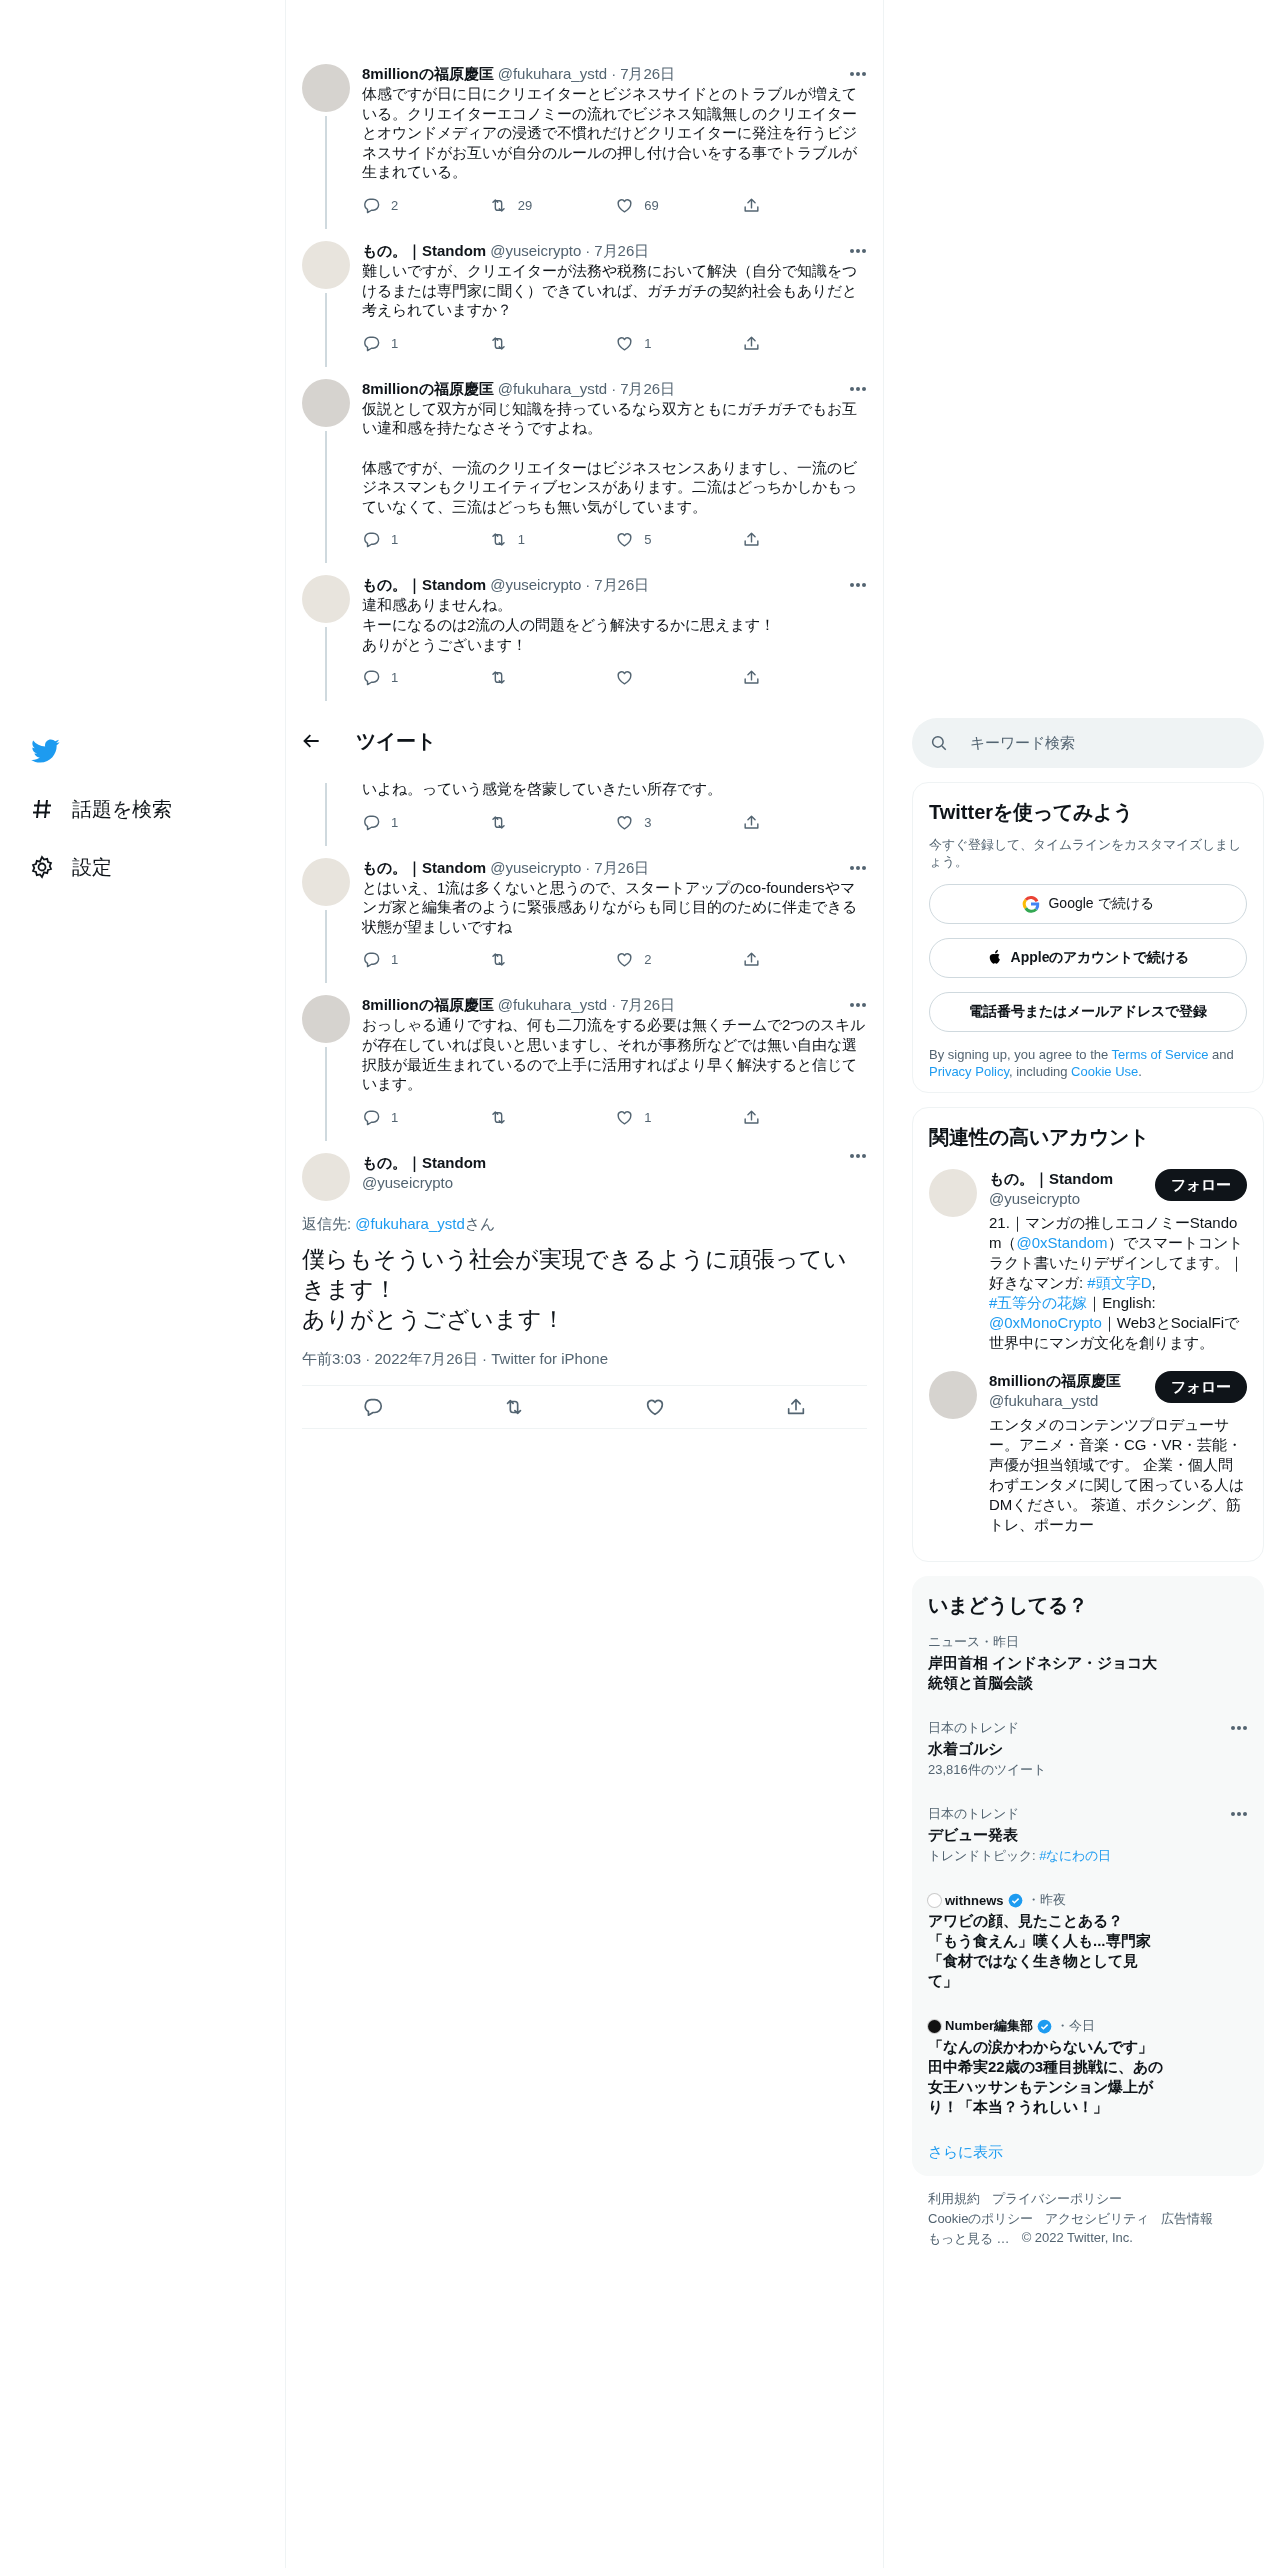 The image size is (1284, 2568). Describe the element at coordinates (1046, 1900) in the screenshot. I see `post-time: ・昨夜` at that location.